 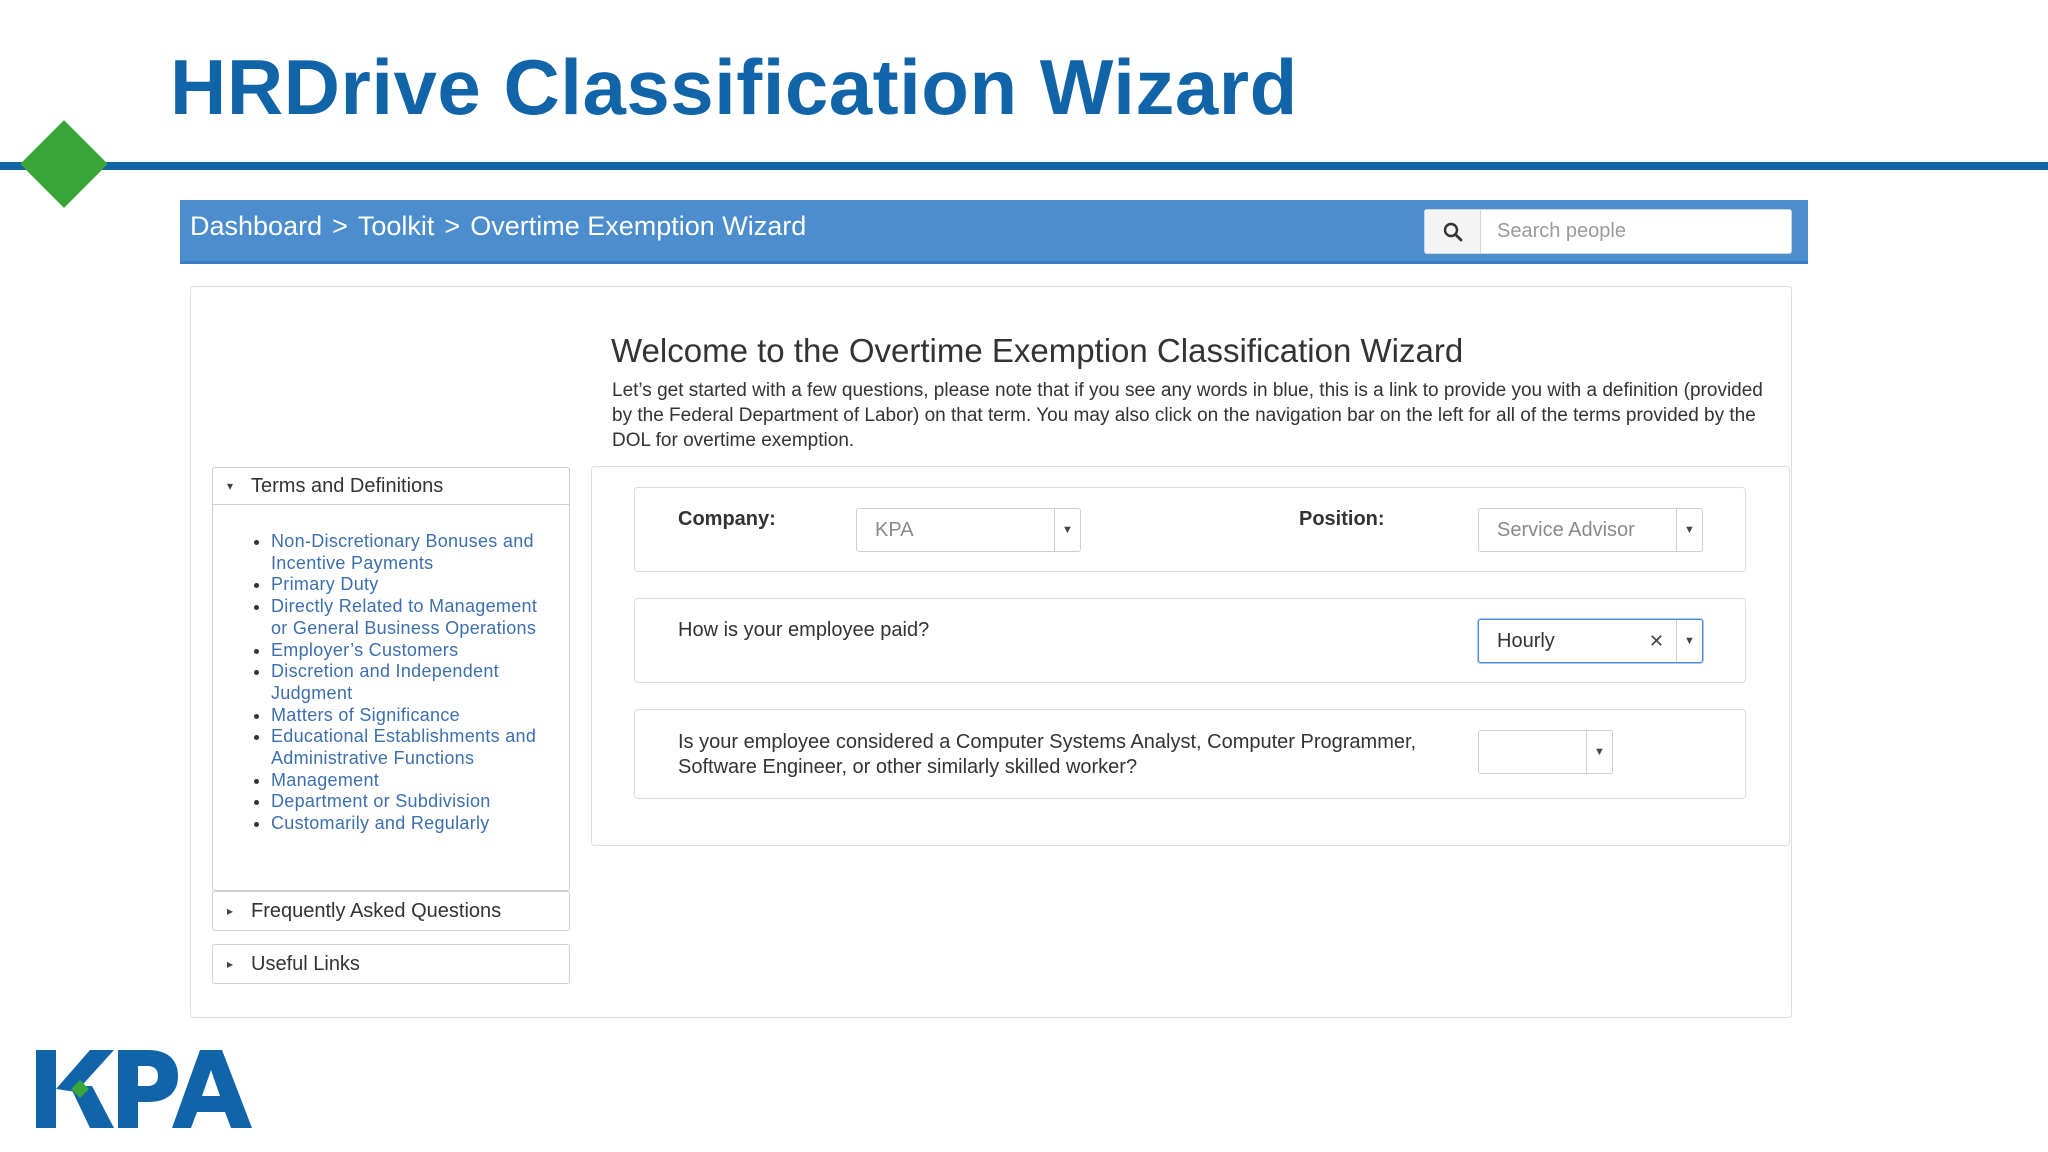 I want to click on term-link: Customarily and Regularly, so click(x=410, y=824).